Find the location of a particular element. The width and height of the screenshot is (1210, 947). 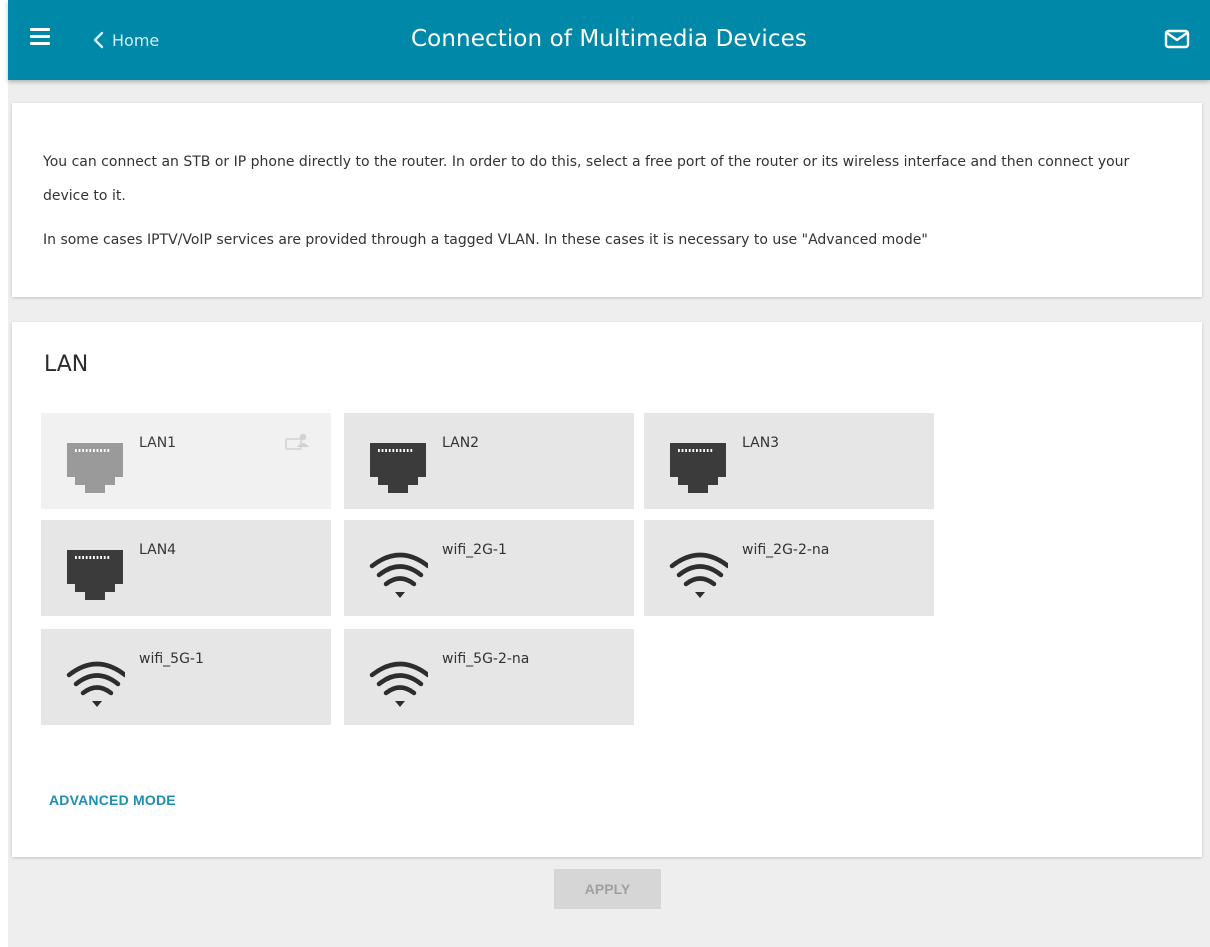

apply-button: APPLY is located at coordinates (607, 889).